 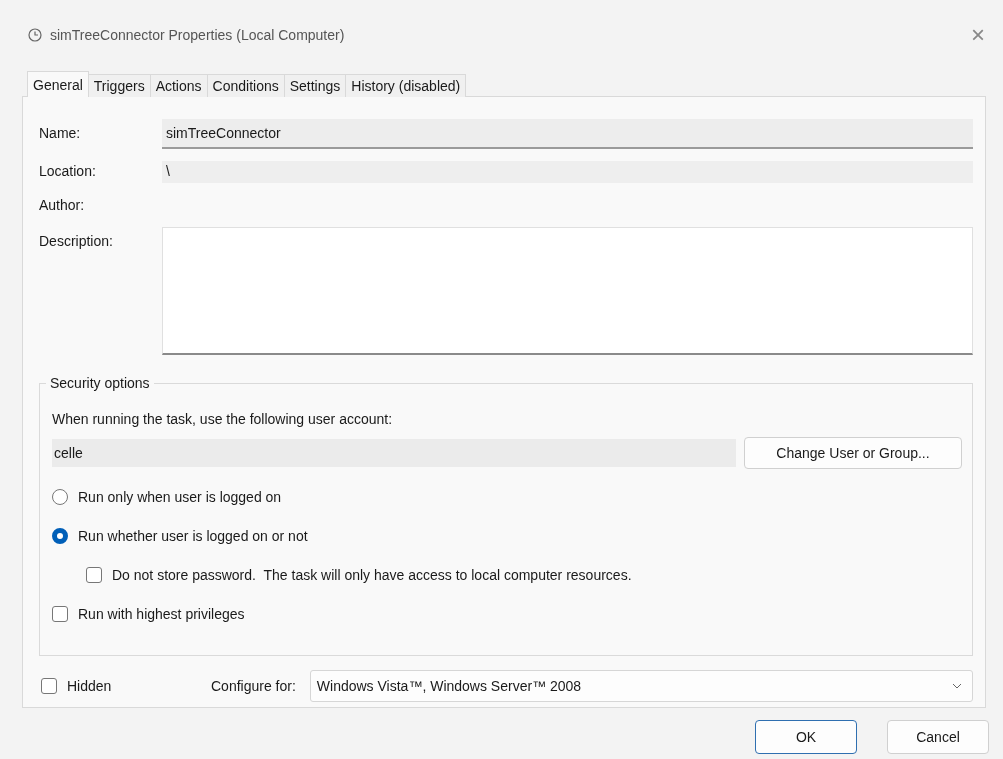 I want to click on field-label: Name:, so click(x=60, y=132).